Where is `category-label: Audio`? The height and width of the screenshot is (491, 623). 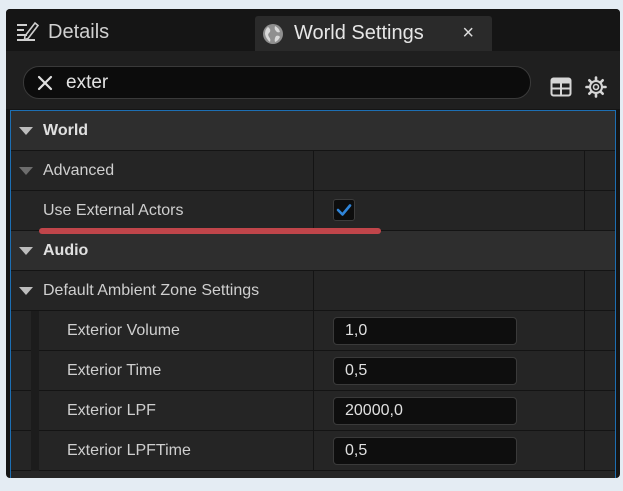 category-label: Audio is located at coordinates (66, 250).